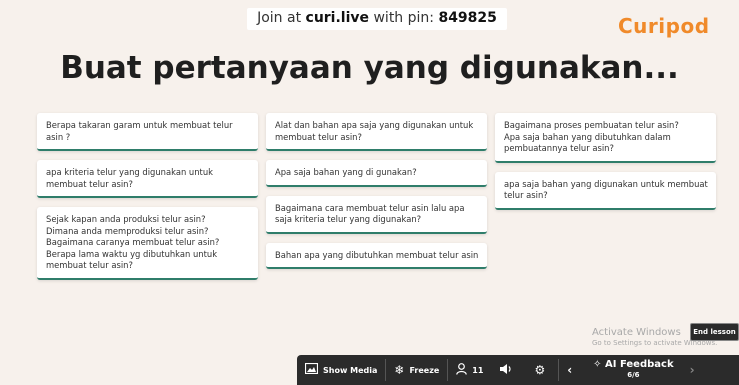 This screenshot has width=739, height=385. Describe the element at coordinates (376, 173) in the screenshot. I see `answer-card: Apa saja bahan yang di gunakan?` at that location.